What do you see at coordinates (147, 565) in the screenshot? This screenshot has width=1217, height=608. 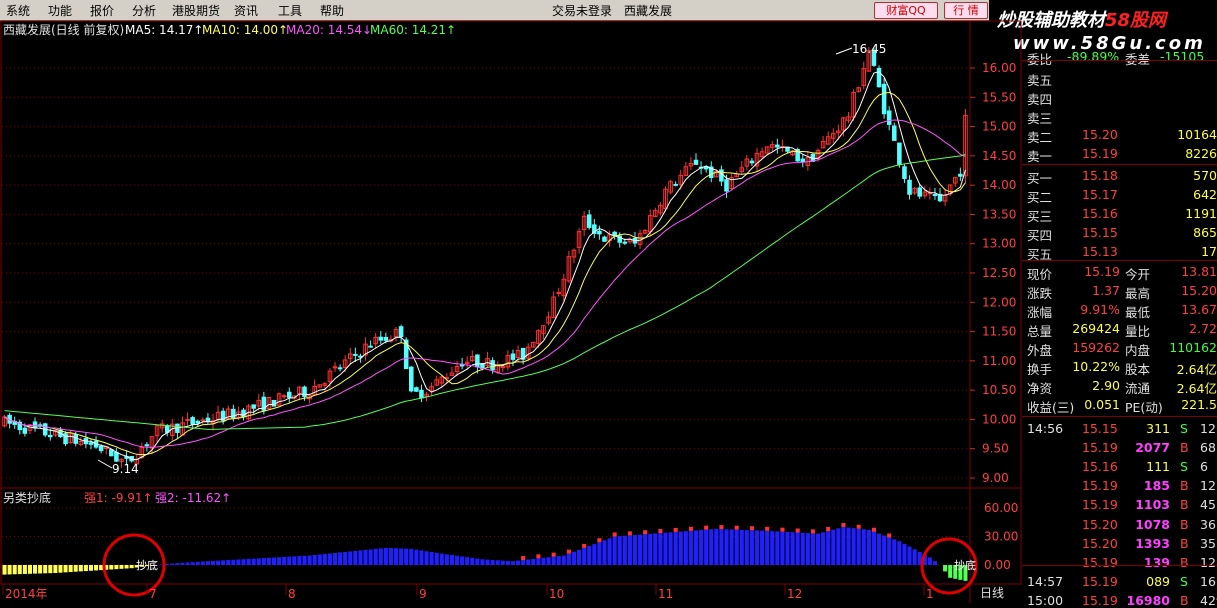 I see `signal-label-left: 抄底` at bounding box center [147, 565].